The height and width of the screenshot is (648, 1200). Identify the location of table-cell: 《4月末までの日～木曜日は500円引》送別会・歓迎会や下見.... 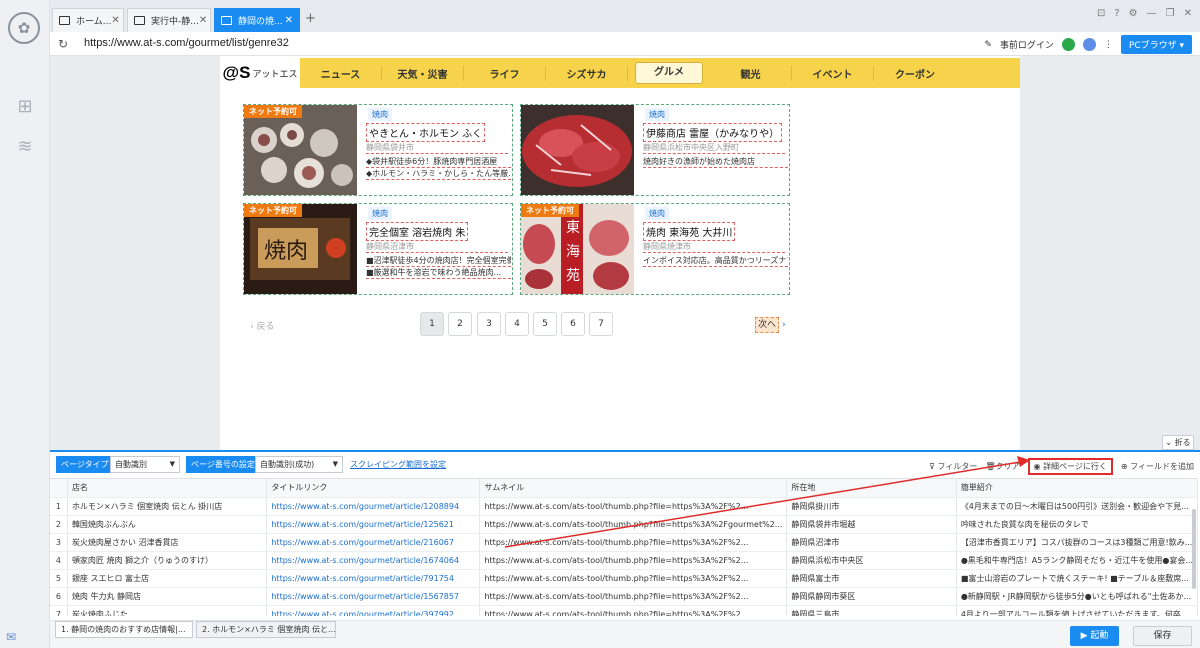
(1077, 506).